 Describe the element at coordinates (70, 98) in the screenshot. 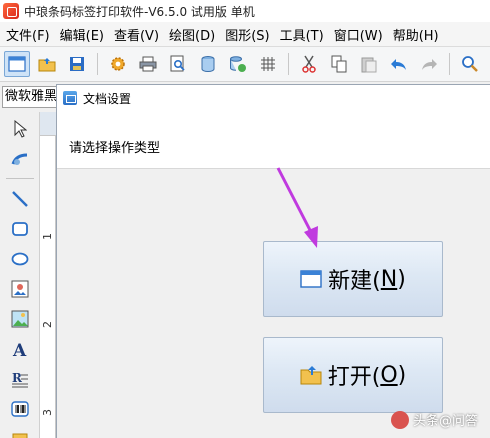

I see `dialog-window-icon` at that location.